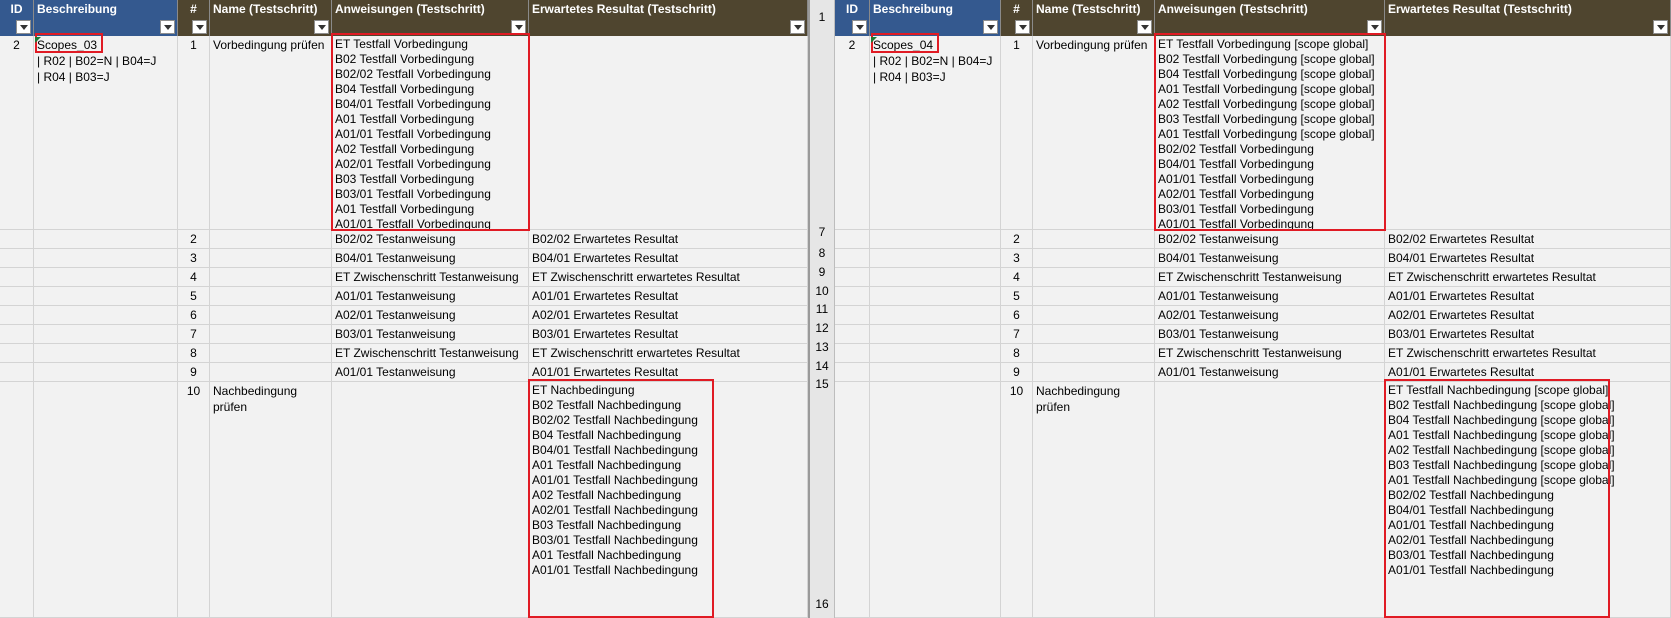 The image size is (1671, 618). Describe the element at coordinates (430, 353) in the screenshot. I see `table-cell-anw: ET Zwischenschritt Testanweisung` at that location.